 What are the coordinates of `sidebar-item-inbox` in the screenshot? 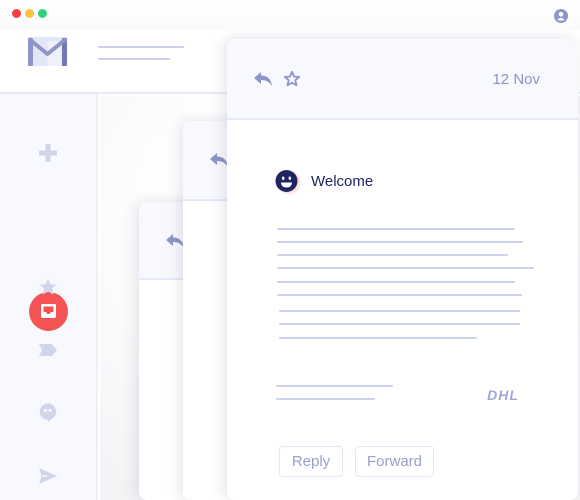 It's located at (48, 311).